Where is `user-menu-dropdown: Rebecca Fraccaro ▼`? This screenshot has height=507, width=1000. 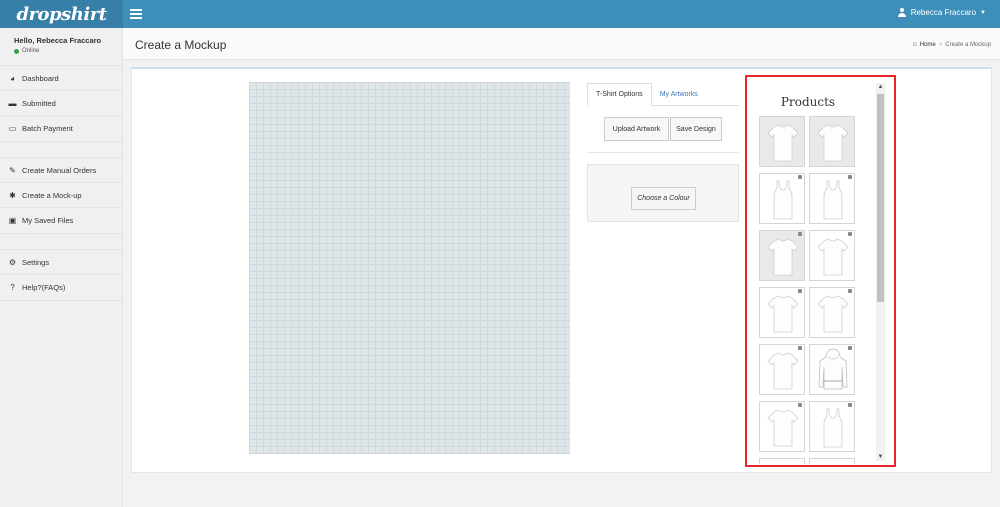
user-menu-dropdown: Rebecca Fraccaro ▼ is located at coordinates (942, 12).